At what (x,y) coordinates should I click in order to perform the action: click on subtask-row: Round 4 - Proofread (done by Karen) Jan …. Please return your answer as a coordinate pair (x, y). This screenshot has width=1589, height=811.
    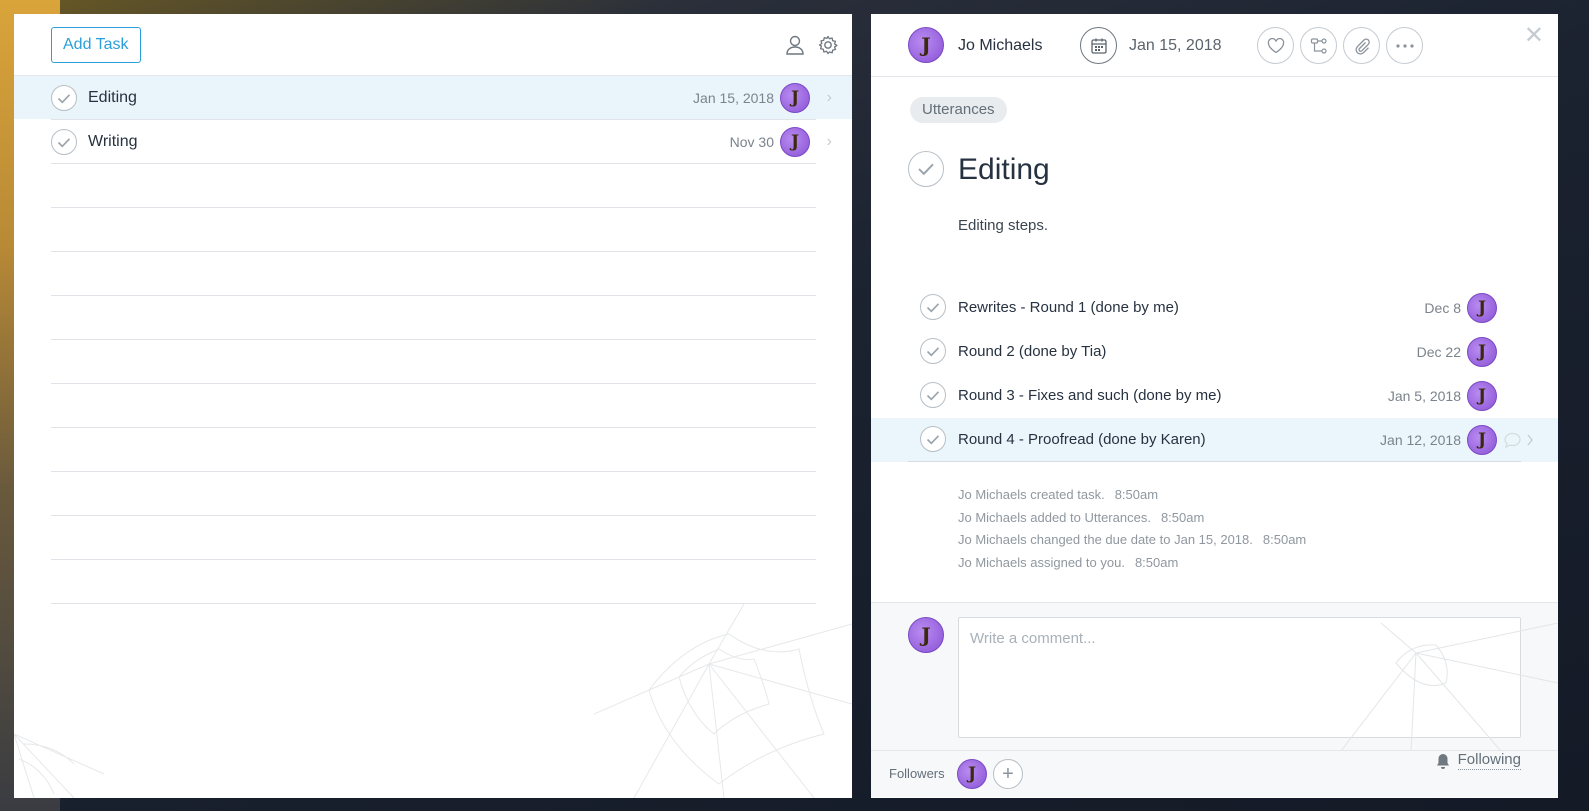
    Looking at the image, I should click on (1214, 440).